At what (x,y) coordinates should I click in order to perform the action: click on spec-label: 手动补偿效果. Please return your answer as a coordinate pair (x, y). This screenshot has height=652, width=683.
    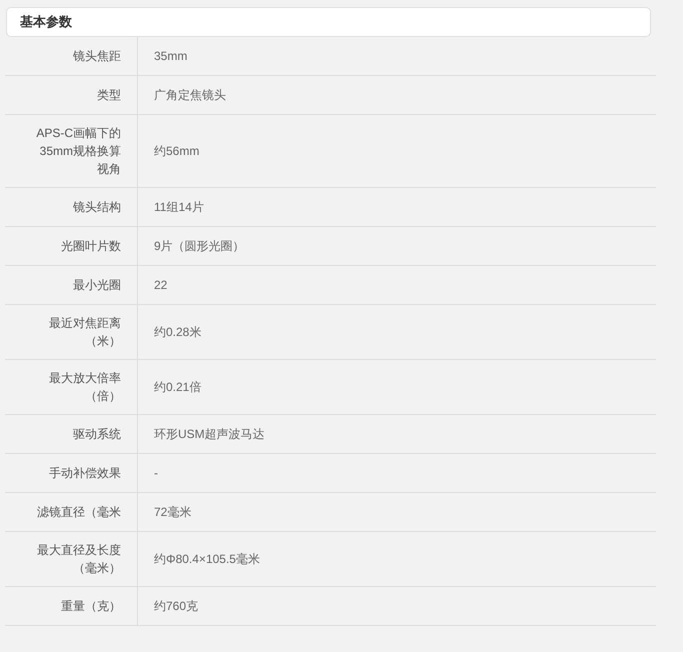
    Looking at the image, I should click on (84, 473).